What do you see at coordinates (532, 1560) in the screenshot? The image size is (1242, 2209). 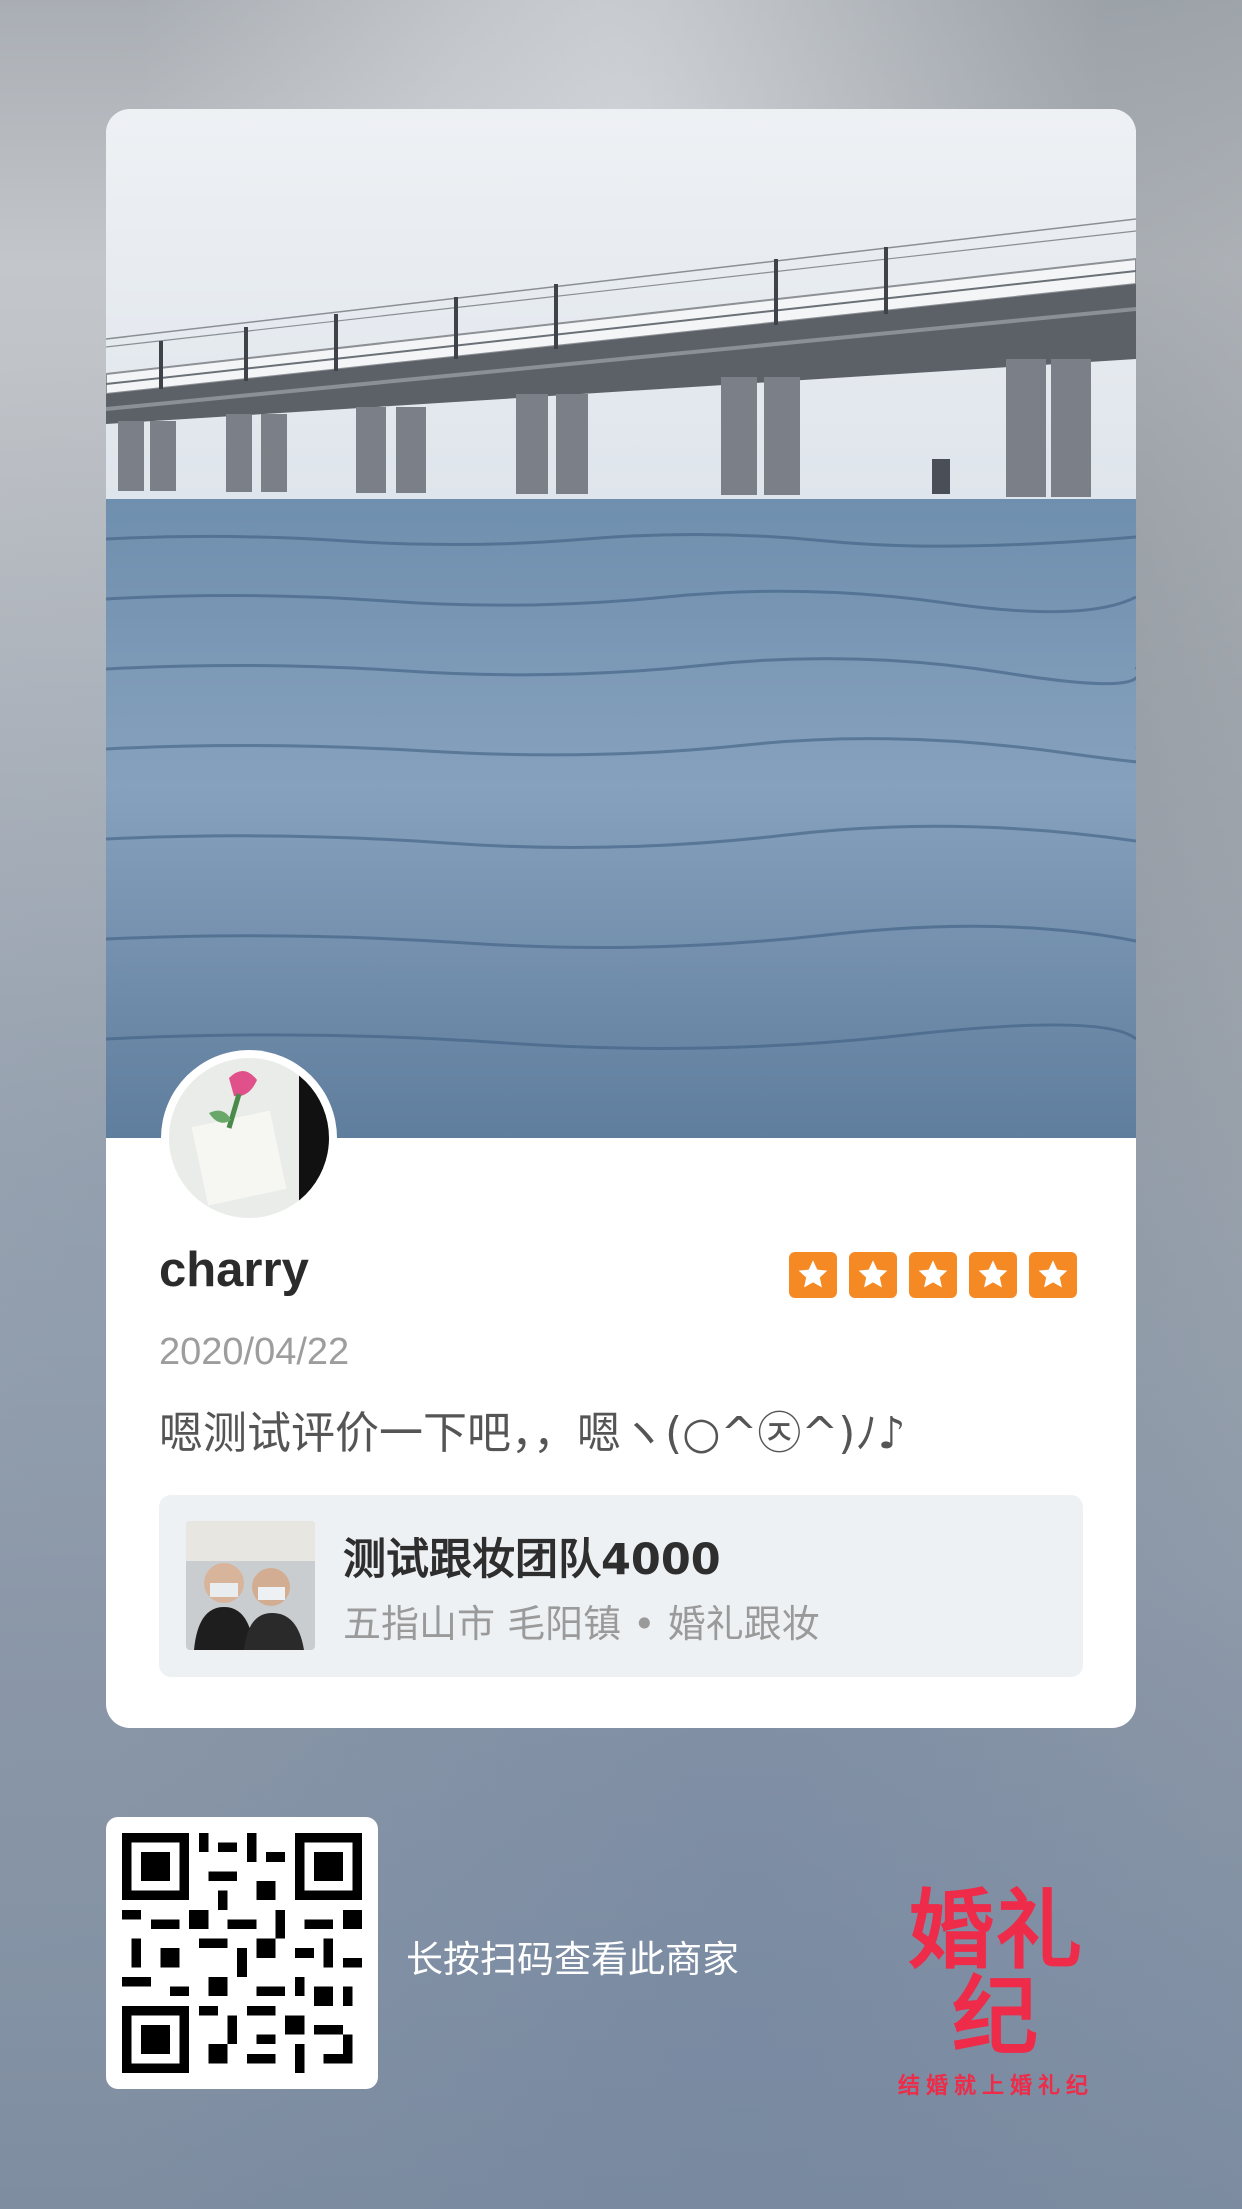 I see `merchant-name: 测试跟妆团队4000` at bounding box center [532, 1560].